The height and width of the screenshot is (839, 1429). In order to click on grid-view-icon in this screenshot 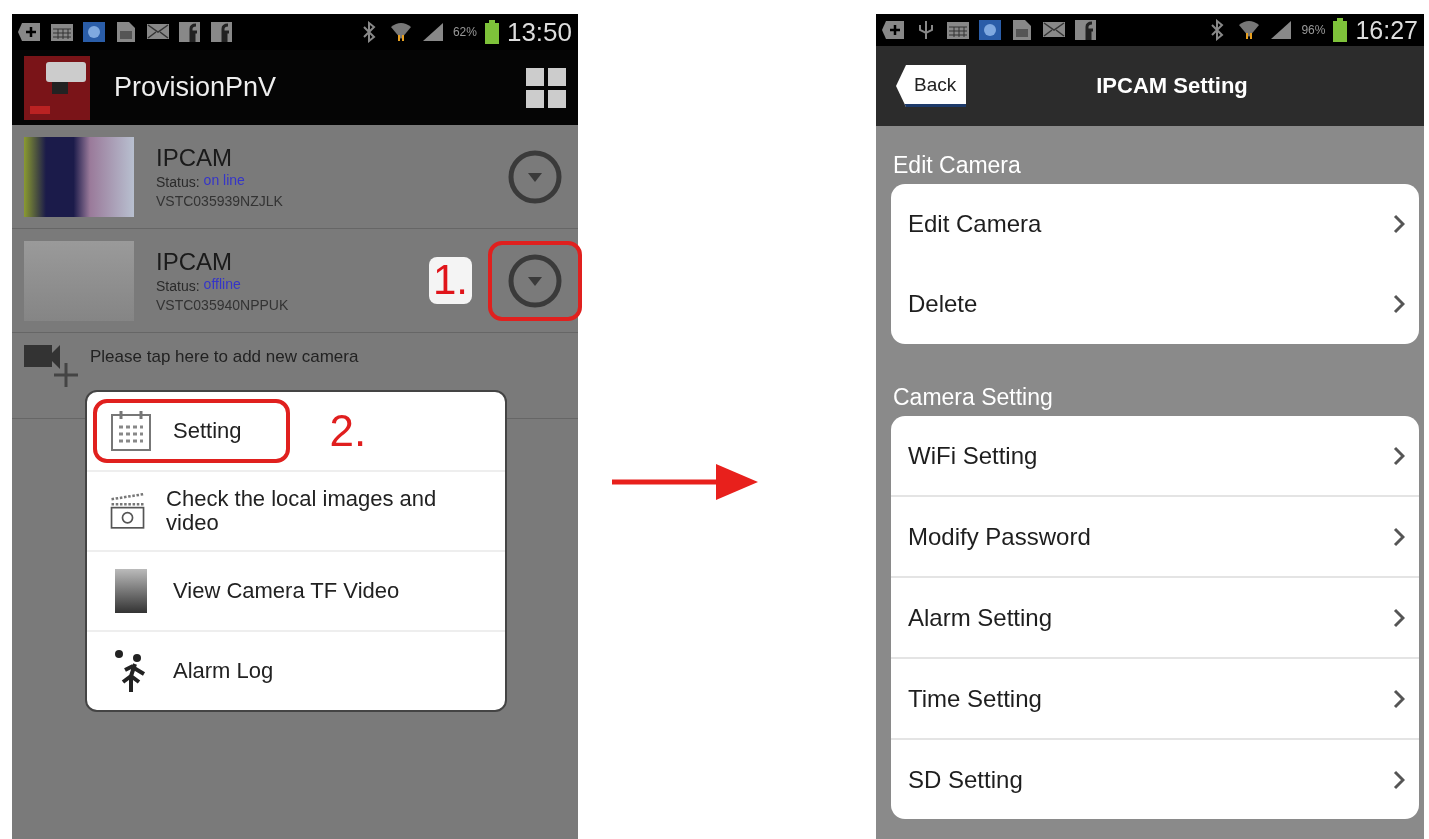, I will do `click(546, 87)`.